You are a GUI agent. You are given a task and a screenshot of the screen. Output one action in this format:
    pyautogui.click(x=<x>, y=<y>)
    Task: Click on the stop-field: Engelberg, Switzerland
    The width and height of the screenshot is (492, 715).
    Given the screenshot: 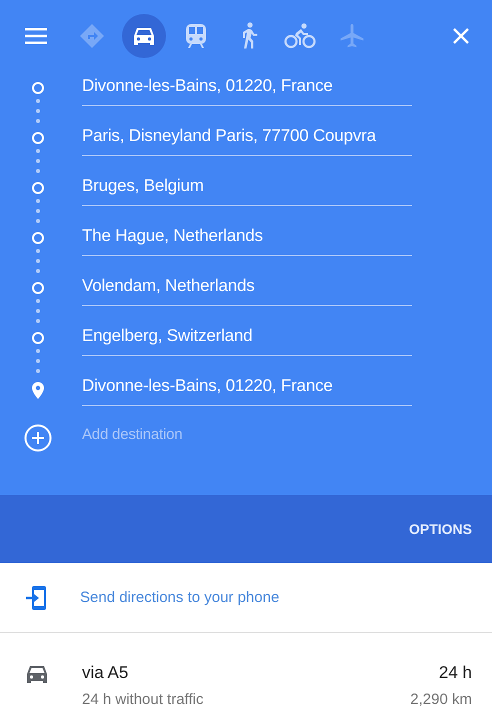 What is the action you would take?
    pyautogui.click(x=247, y=339)
    